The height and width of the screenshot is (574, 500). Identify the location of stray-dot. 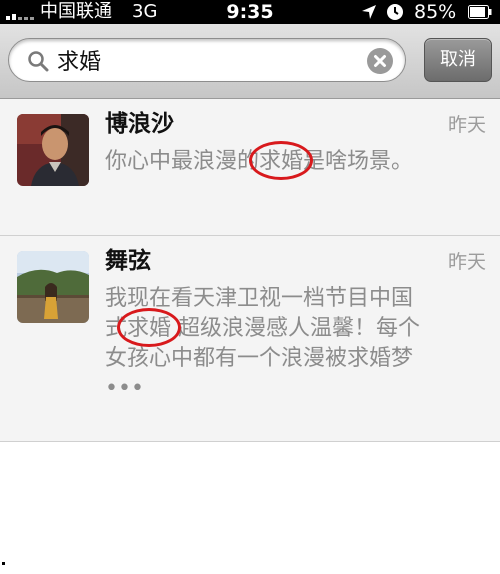
(3, 563).